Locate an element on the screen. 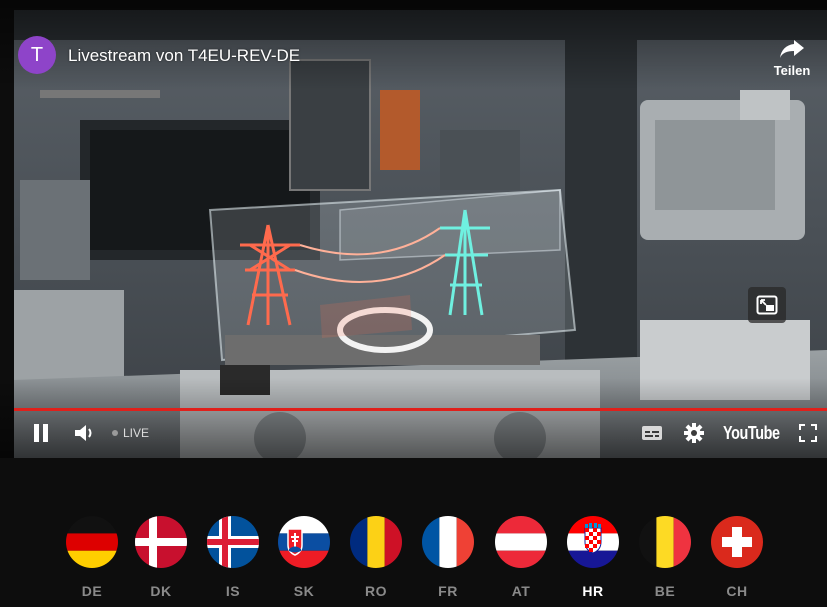 The height and width of the screenshot is (607, 827). share-label: Teilen is located at coordinates (792, 70).